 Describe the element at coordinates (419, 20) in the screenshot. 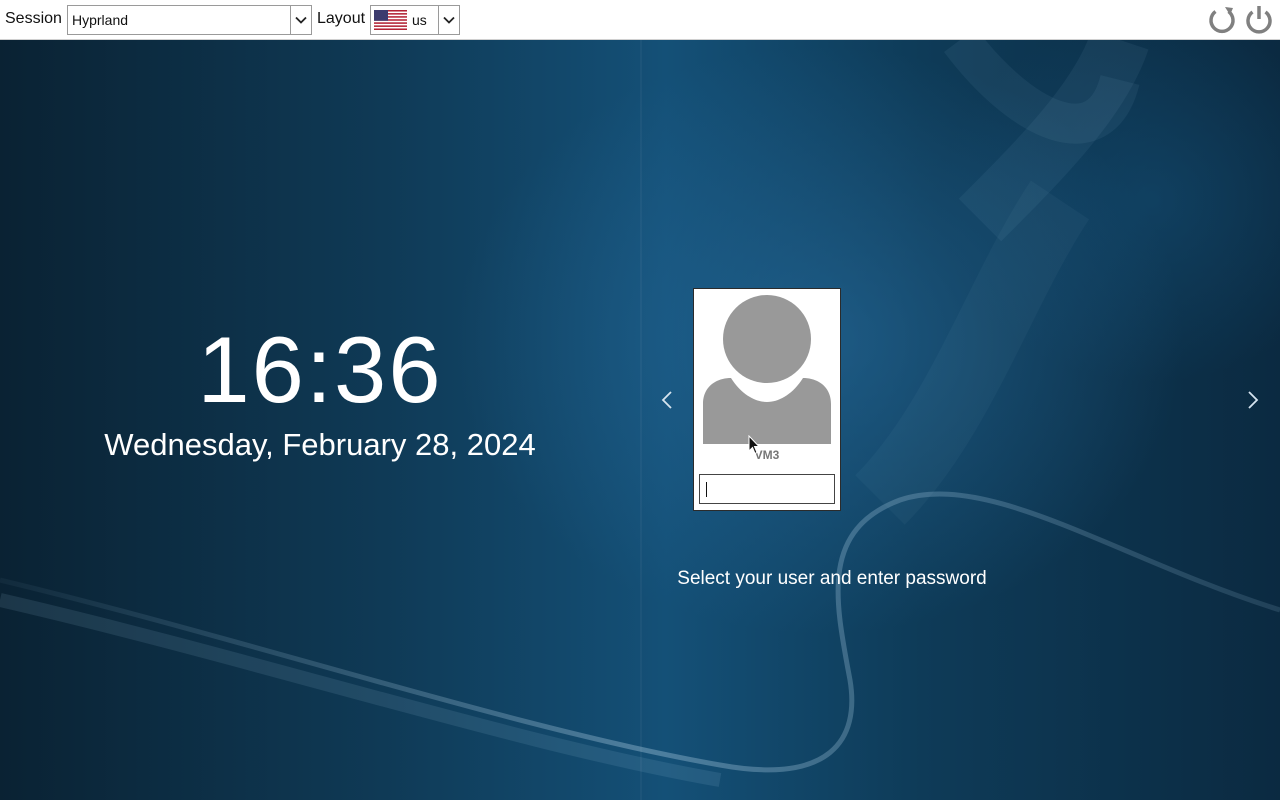

I see `layout-select-value: us` at that location.